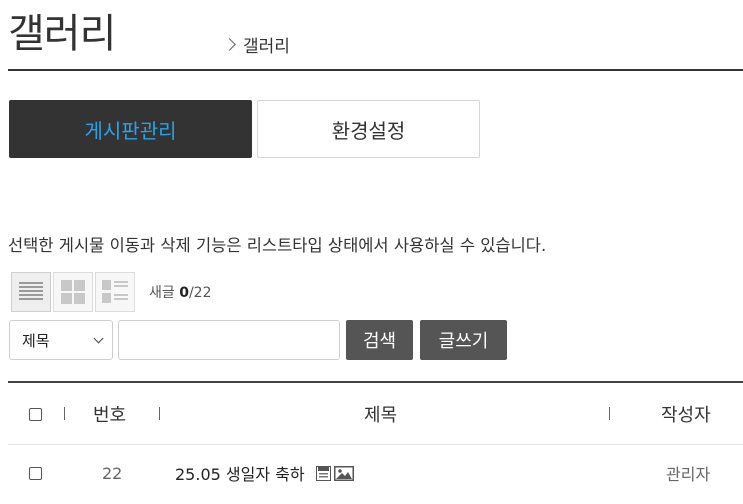 The image size is (743, 504). What do you see at coordinates (98, 338) in the screenshot?
I see `chevron-down-icon` at bounding box center [98, 338].